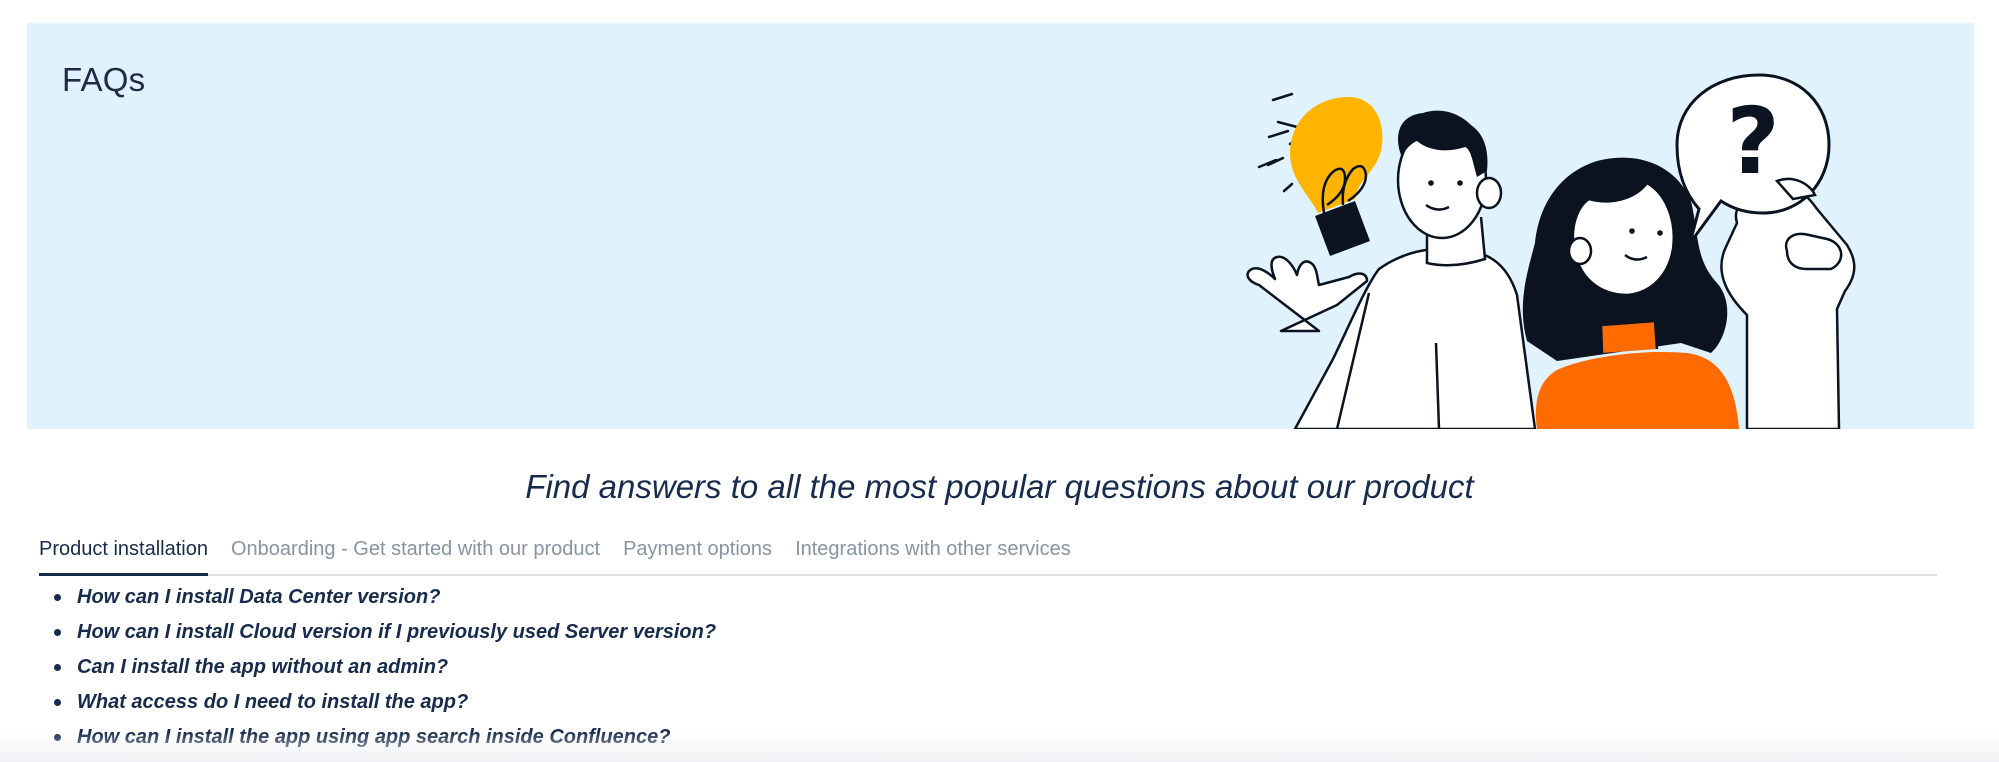  What do you see at coordinates (262, 667) in the screenshot?
I see `faq-question-link: Can I install the app without an admin?` at bounding box center [262, 667].